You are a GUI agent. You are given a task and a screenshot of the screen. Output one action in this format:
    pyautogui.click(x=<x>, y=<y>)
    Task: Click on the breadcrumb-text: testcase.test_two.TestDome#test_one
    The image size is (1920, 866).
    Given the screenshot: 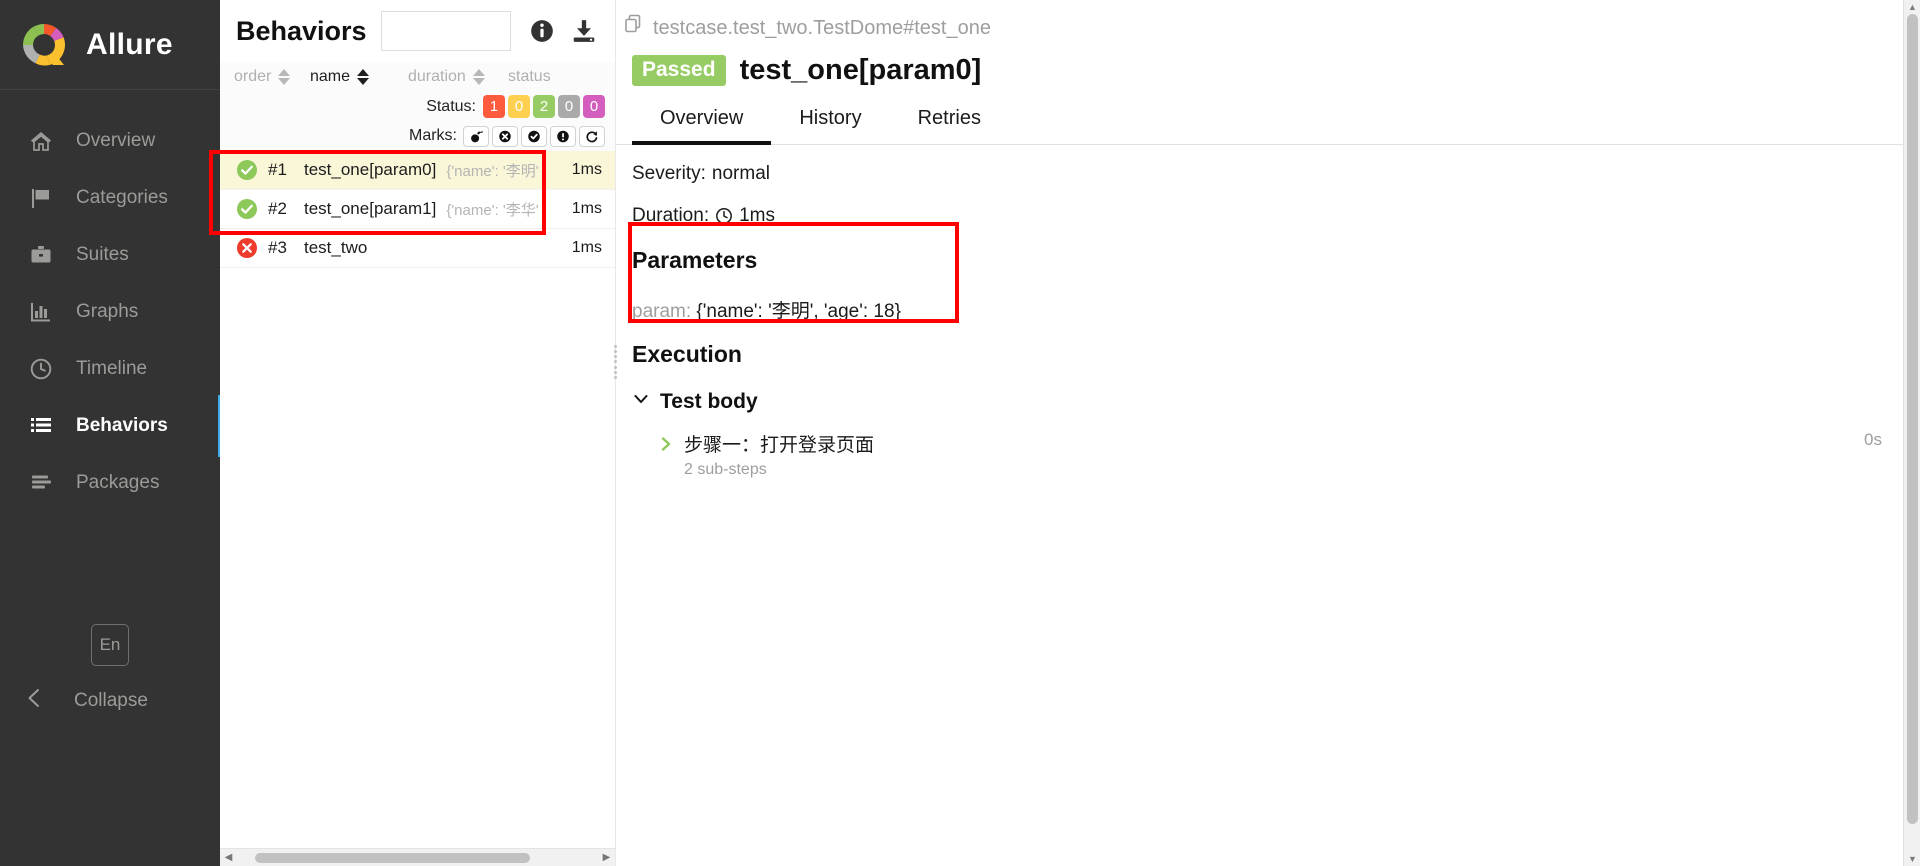 What is the action you would take?
    pyautogui.click(x=822, y=27)
    